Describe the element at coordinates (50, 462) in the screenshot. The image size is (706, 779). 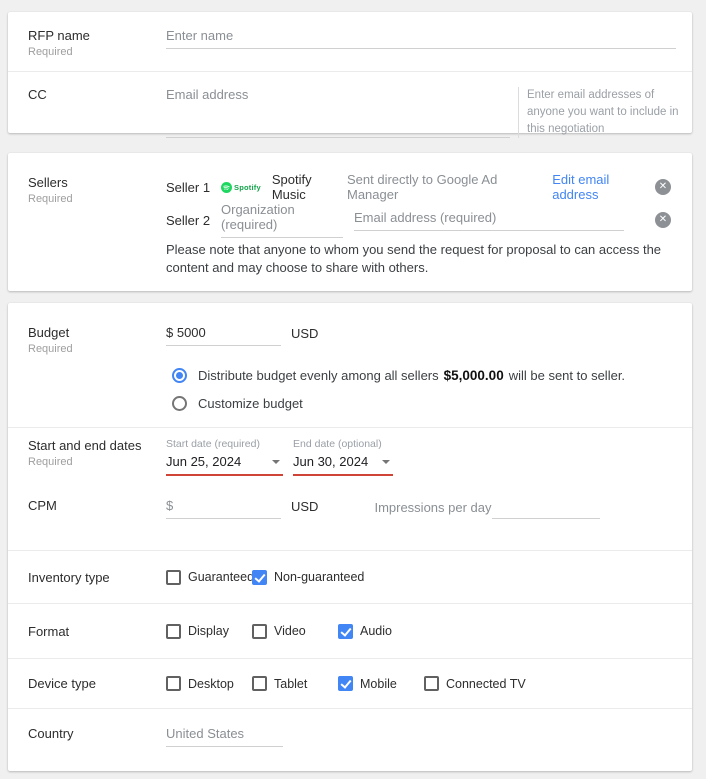
I see `dates-required: Required` at that location.